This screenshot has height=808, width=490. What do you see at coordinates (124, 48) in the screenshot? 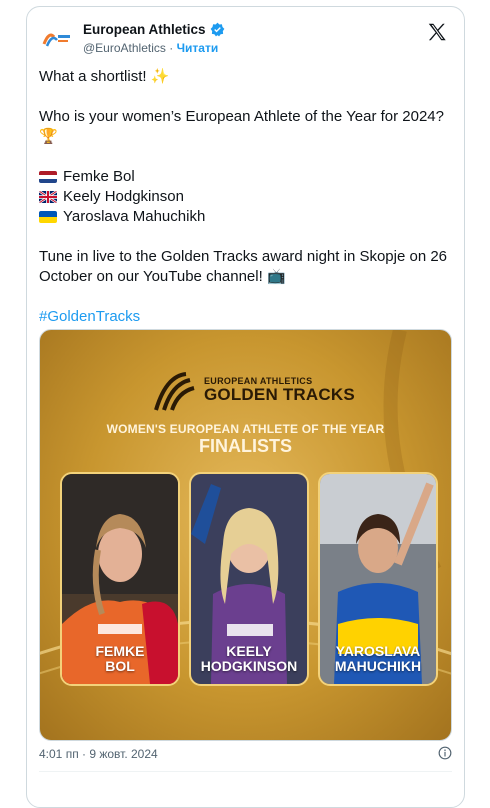
I see `account-handle: @EuroAthletics` at bounding box center [124, 48].